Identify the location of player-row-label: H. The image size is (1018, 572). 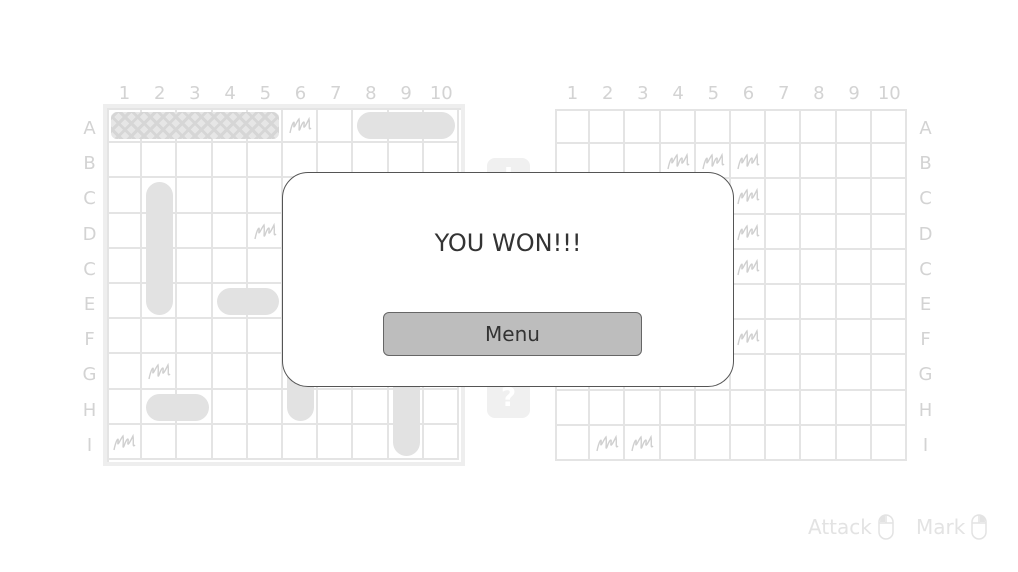
(89, 410).